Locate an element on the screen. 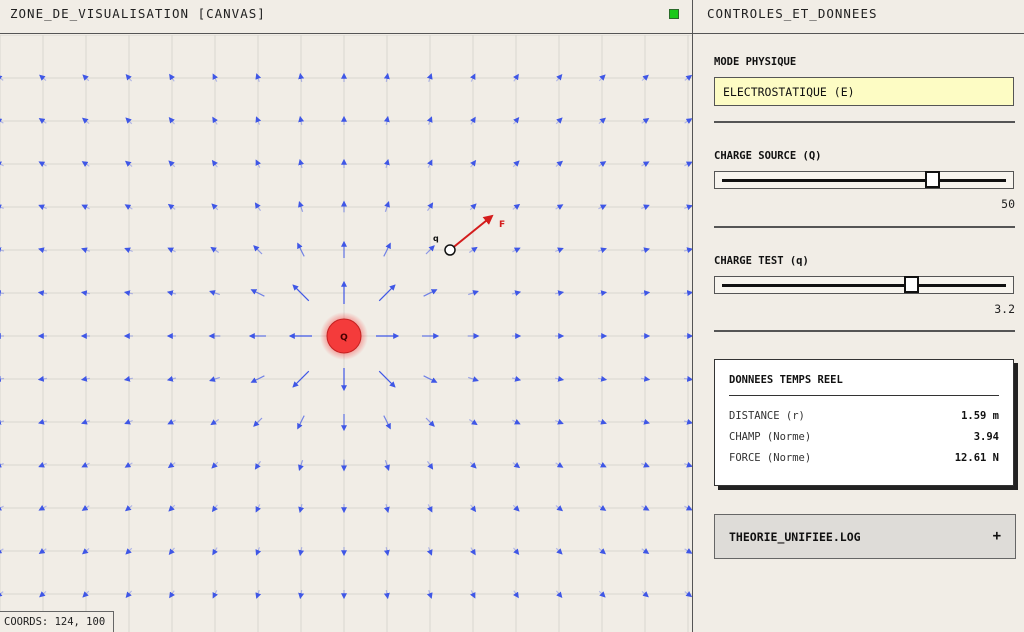  card-divider is located at coordinates (864, 395).